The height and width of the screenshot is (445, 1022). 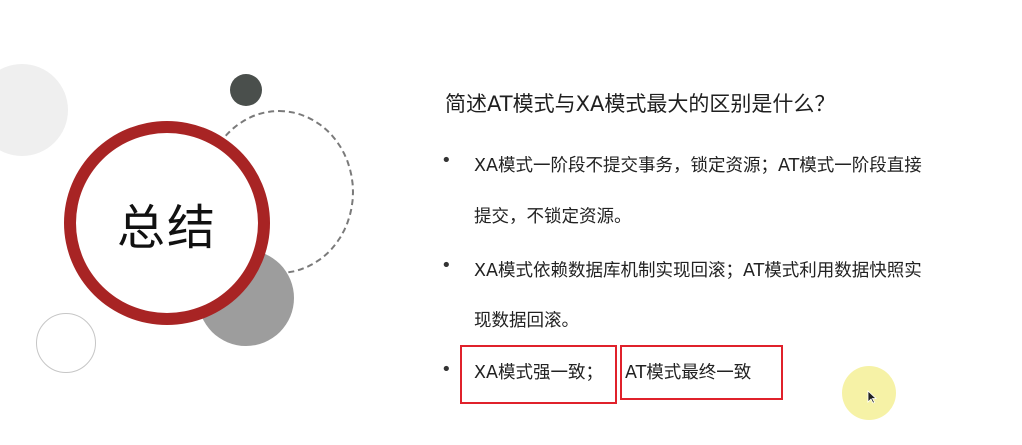 I want to click on question-title: 简述AT模式与XA模式最大的区别是什么？, so click(x=640, y=104).